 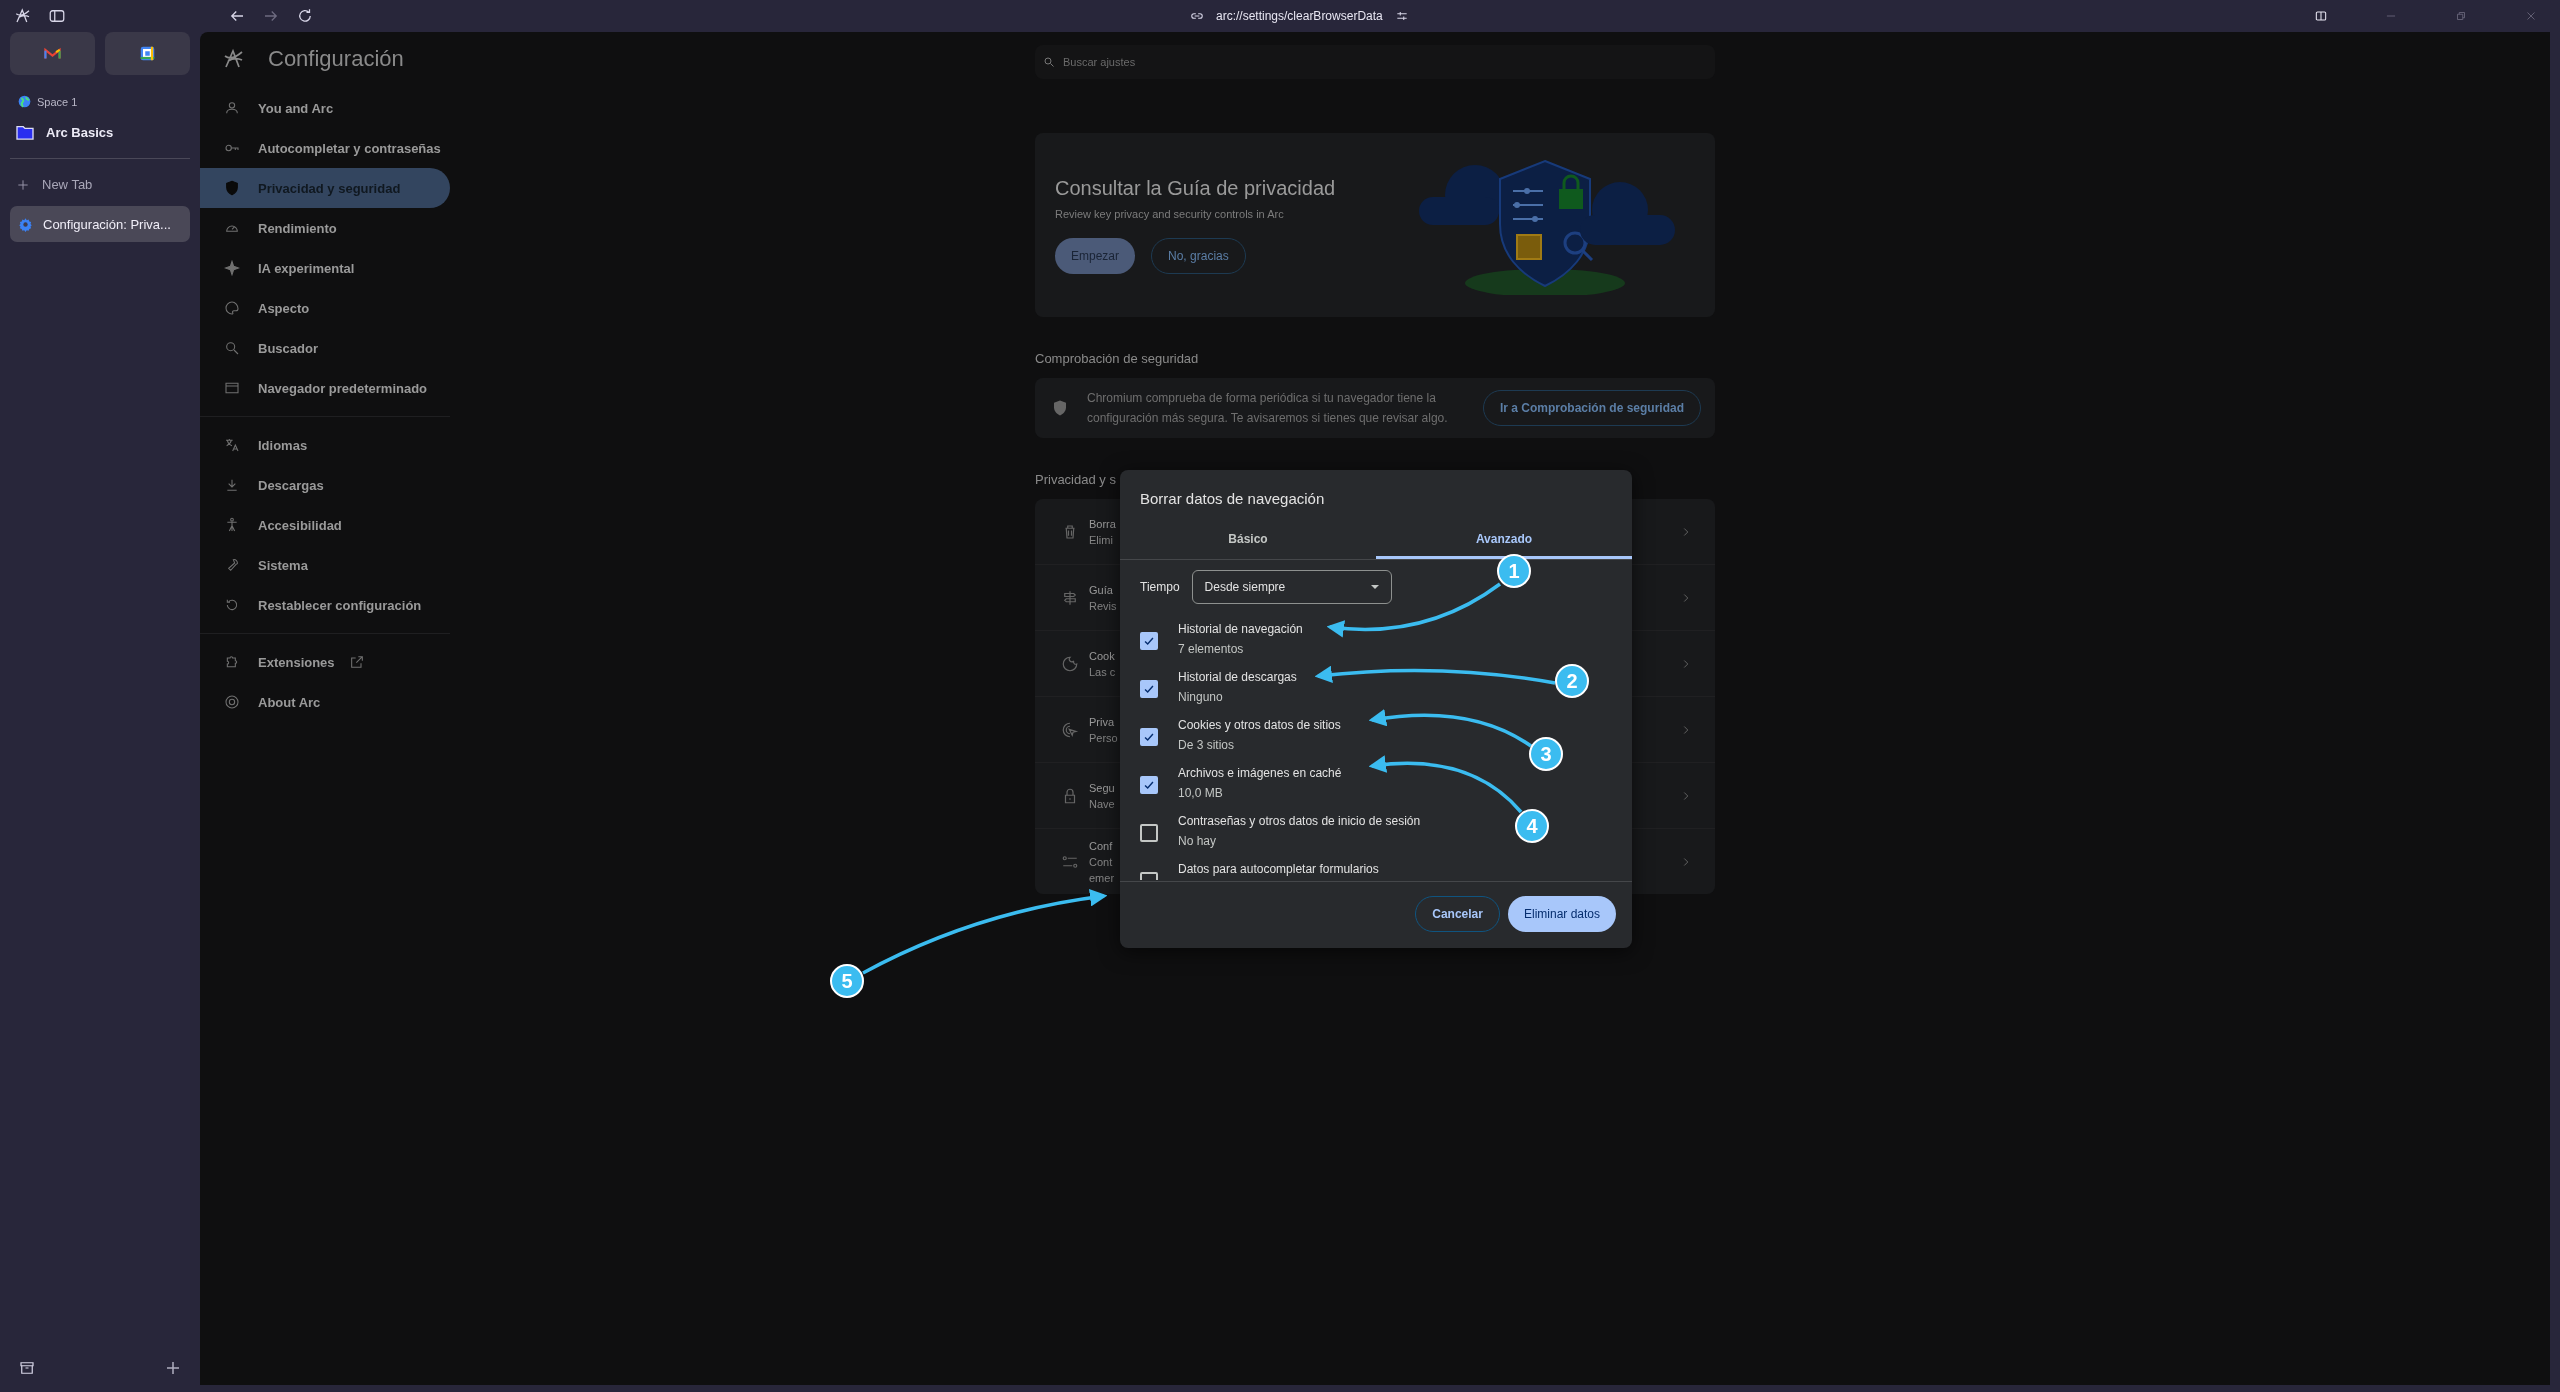 What do you see at coordinates (1117, 358) in the screenshot?
I see `section-heading: Comprobación de seguridad` at bounding box center [1117, 358].